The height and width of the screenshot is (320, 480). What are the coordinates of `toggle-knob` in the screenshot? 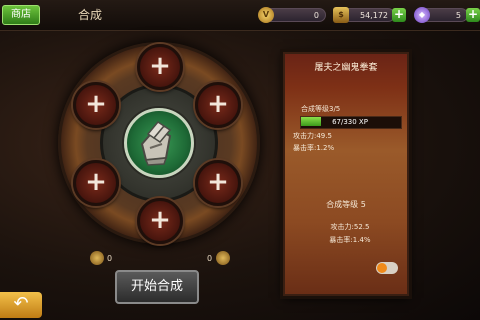 It's located at (382, 268).